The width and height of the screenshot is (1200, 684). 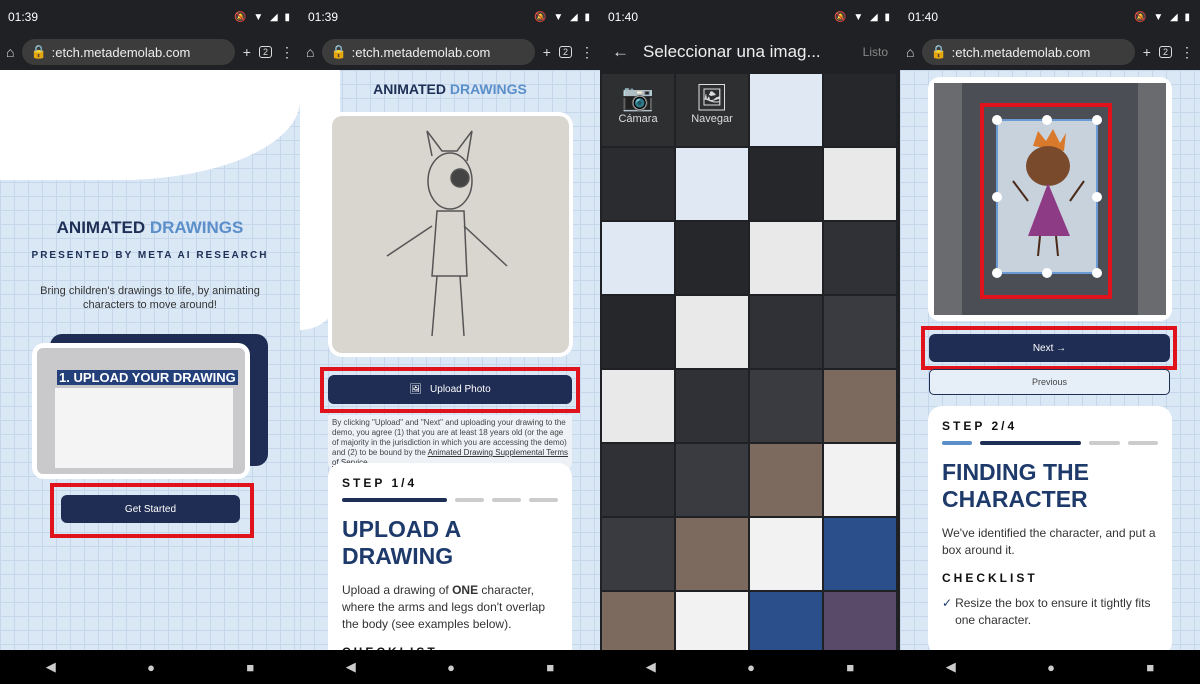 I want to click on drawing-preview, so click(x=450, y=234).